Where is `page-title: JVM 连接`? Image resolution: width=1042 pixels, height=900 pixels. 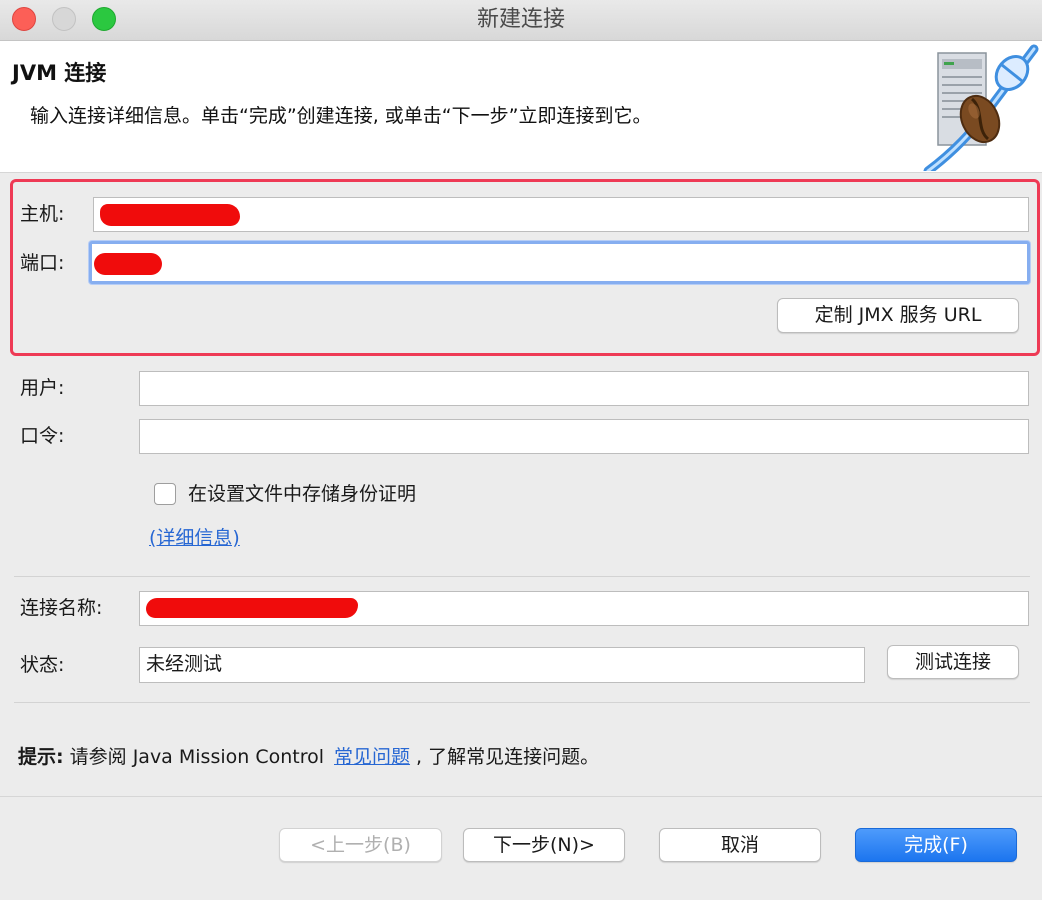 page-title: JVM 连接 is located at coordinates (59, 73).